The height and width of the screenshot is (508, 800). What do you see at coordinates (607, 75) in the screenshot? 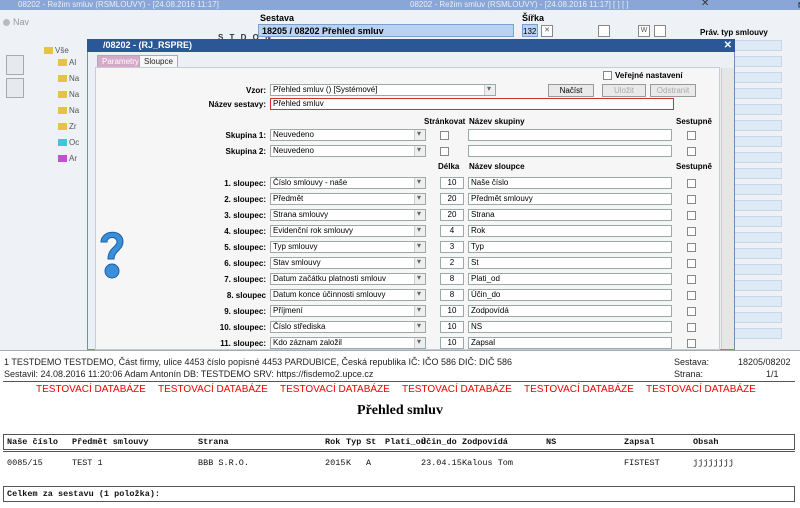
I see `verejne-checkbox` at bounding box center [607, 75].